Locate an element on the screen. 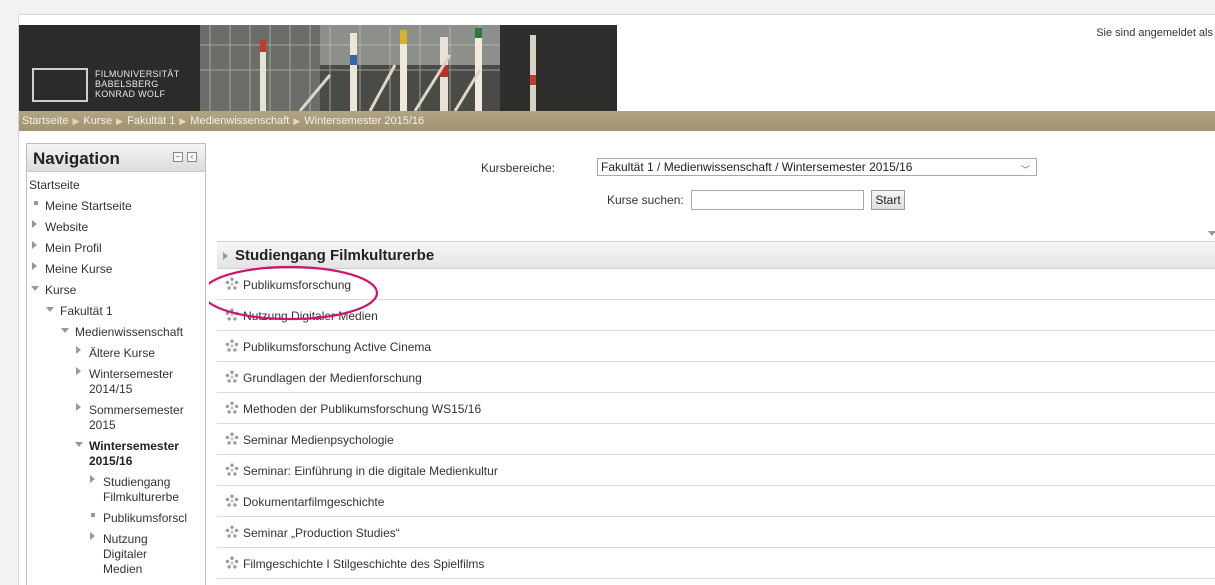 The width and height of the screenshot is (1215, 585). course-link: Nutzung Digitaler Medien is located at coordinates (310, 316).